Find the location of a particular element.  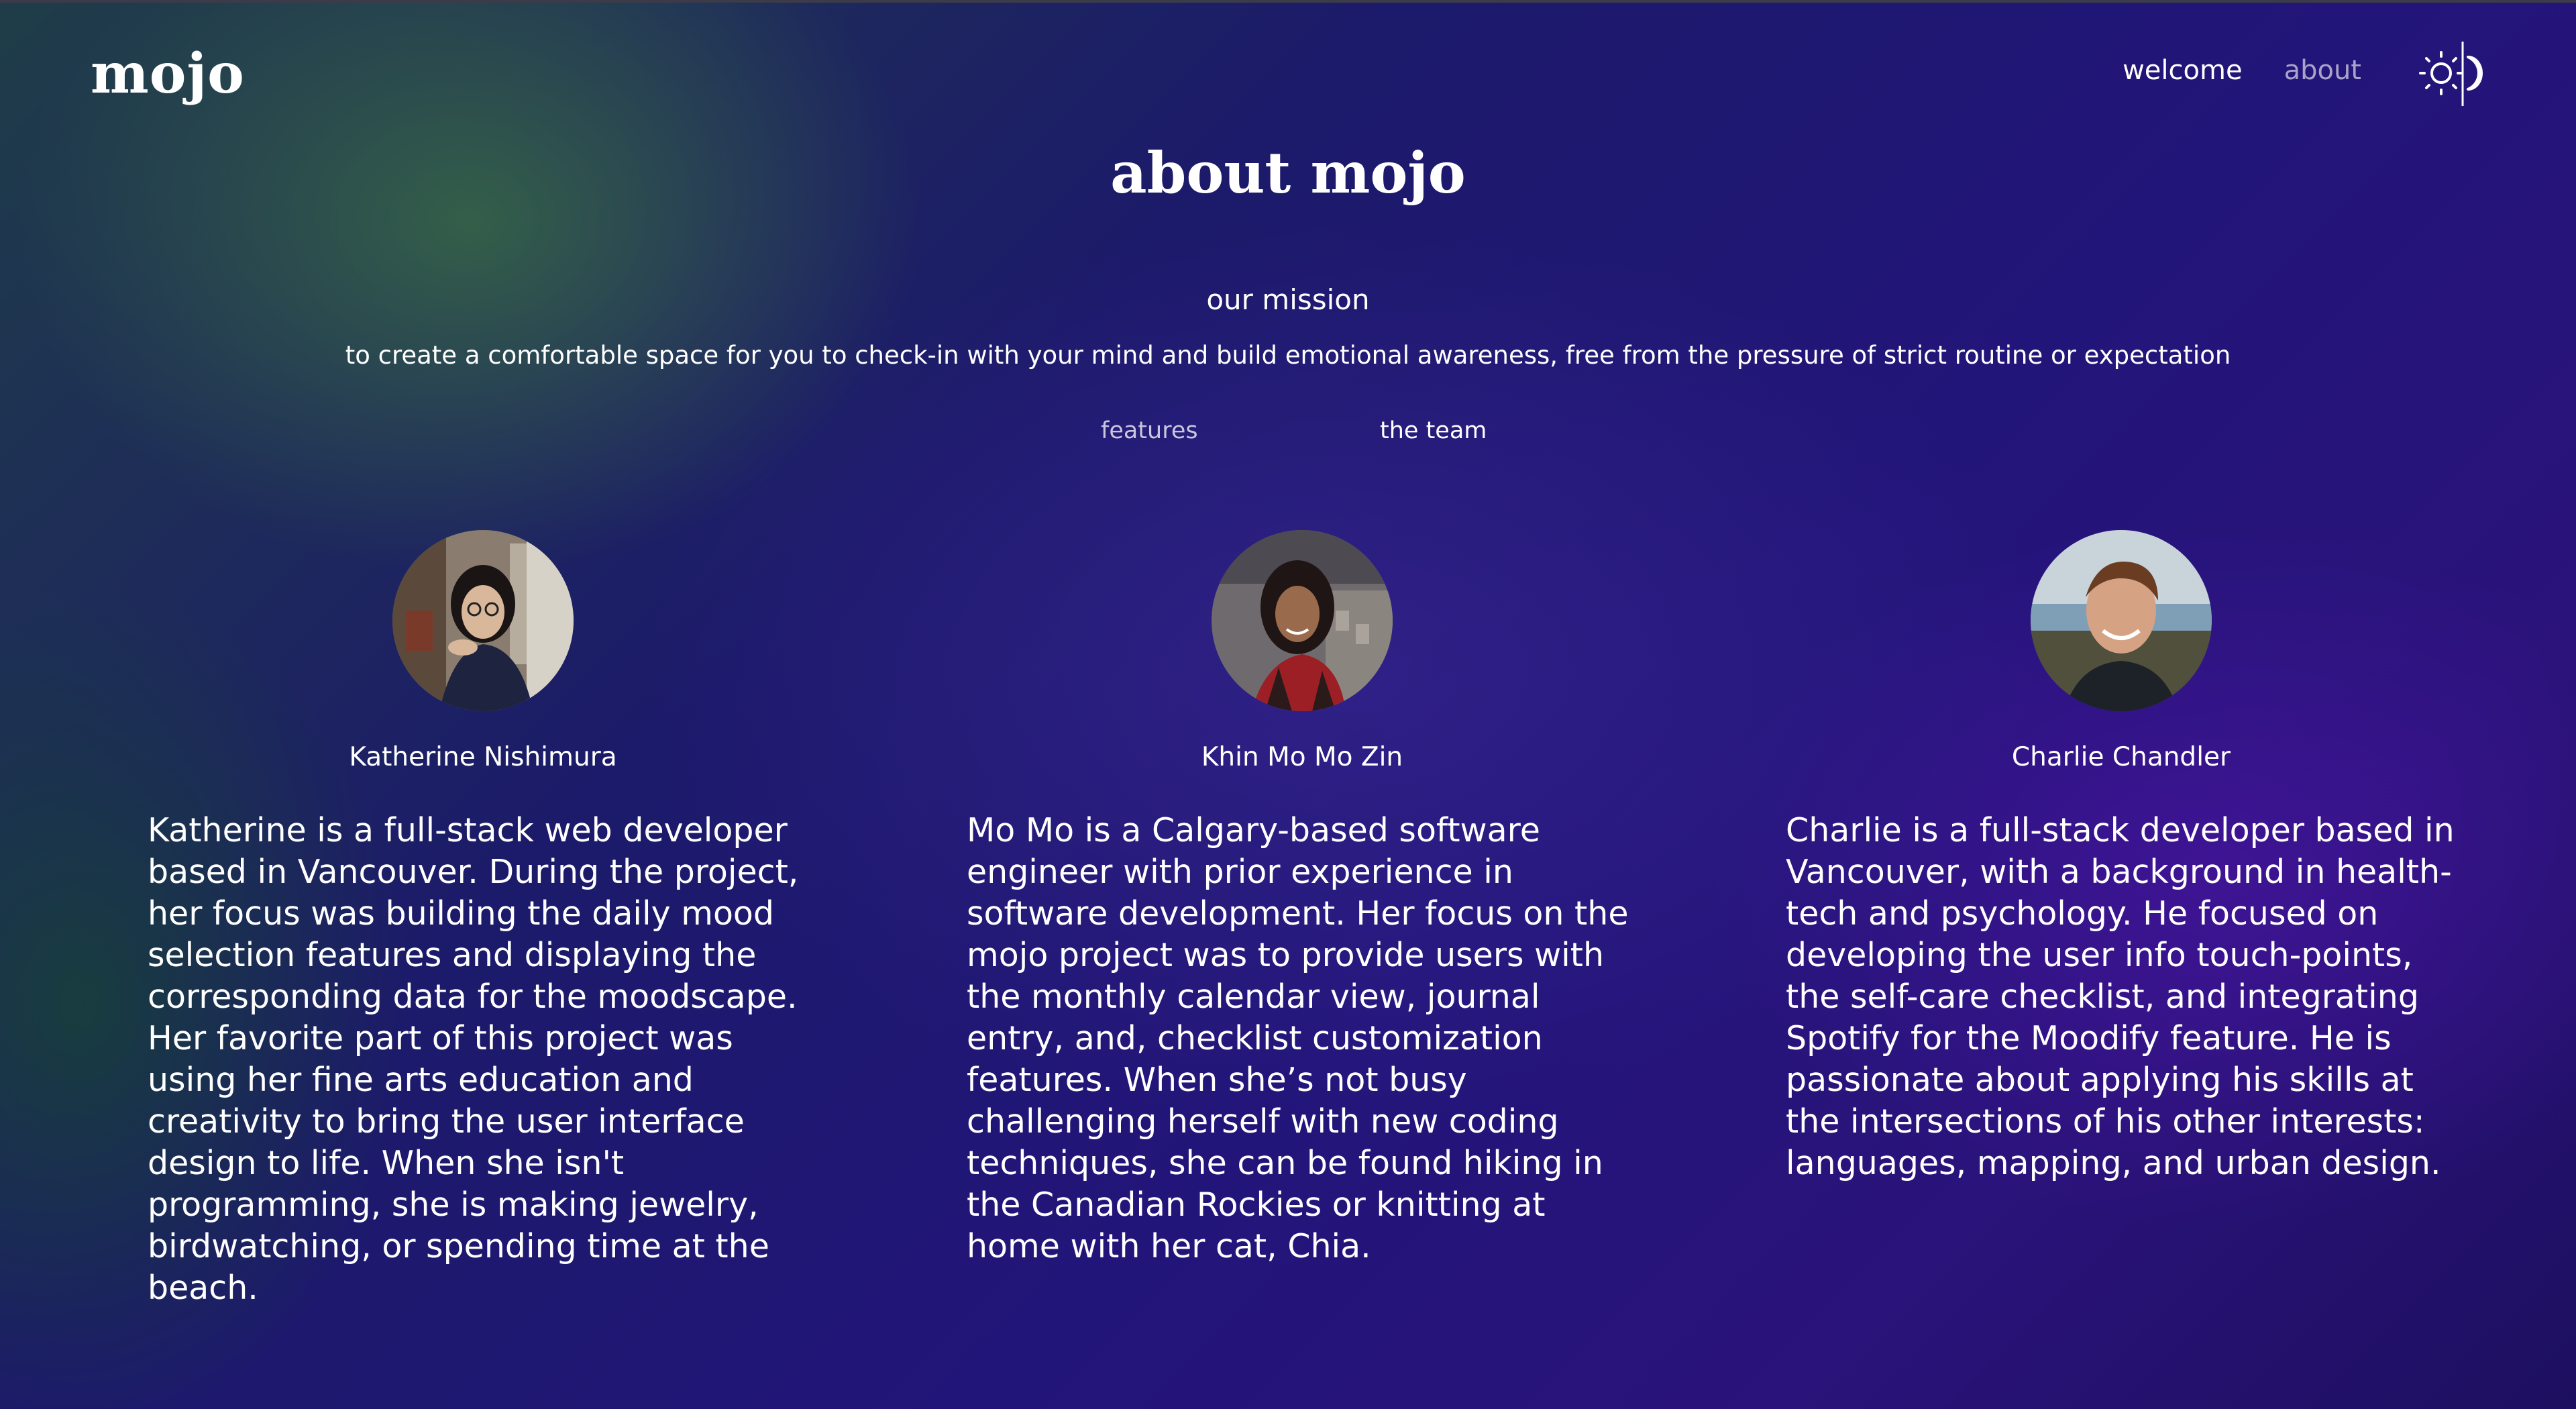

page-title: about mojo is located at coordinates (1288, 173).